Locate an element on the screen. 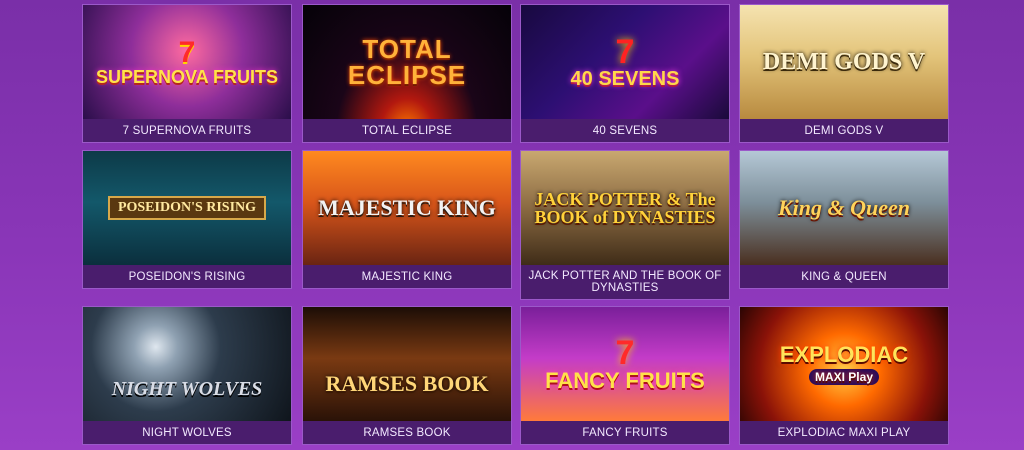  game-art-title: DEMI GODS V is located at coordinates (844, 62).